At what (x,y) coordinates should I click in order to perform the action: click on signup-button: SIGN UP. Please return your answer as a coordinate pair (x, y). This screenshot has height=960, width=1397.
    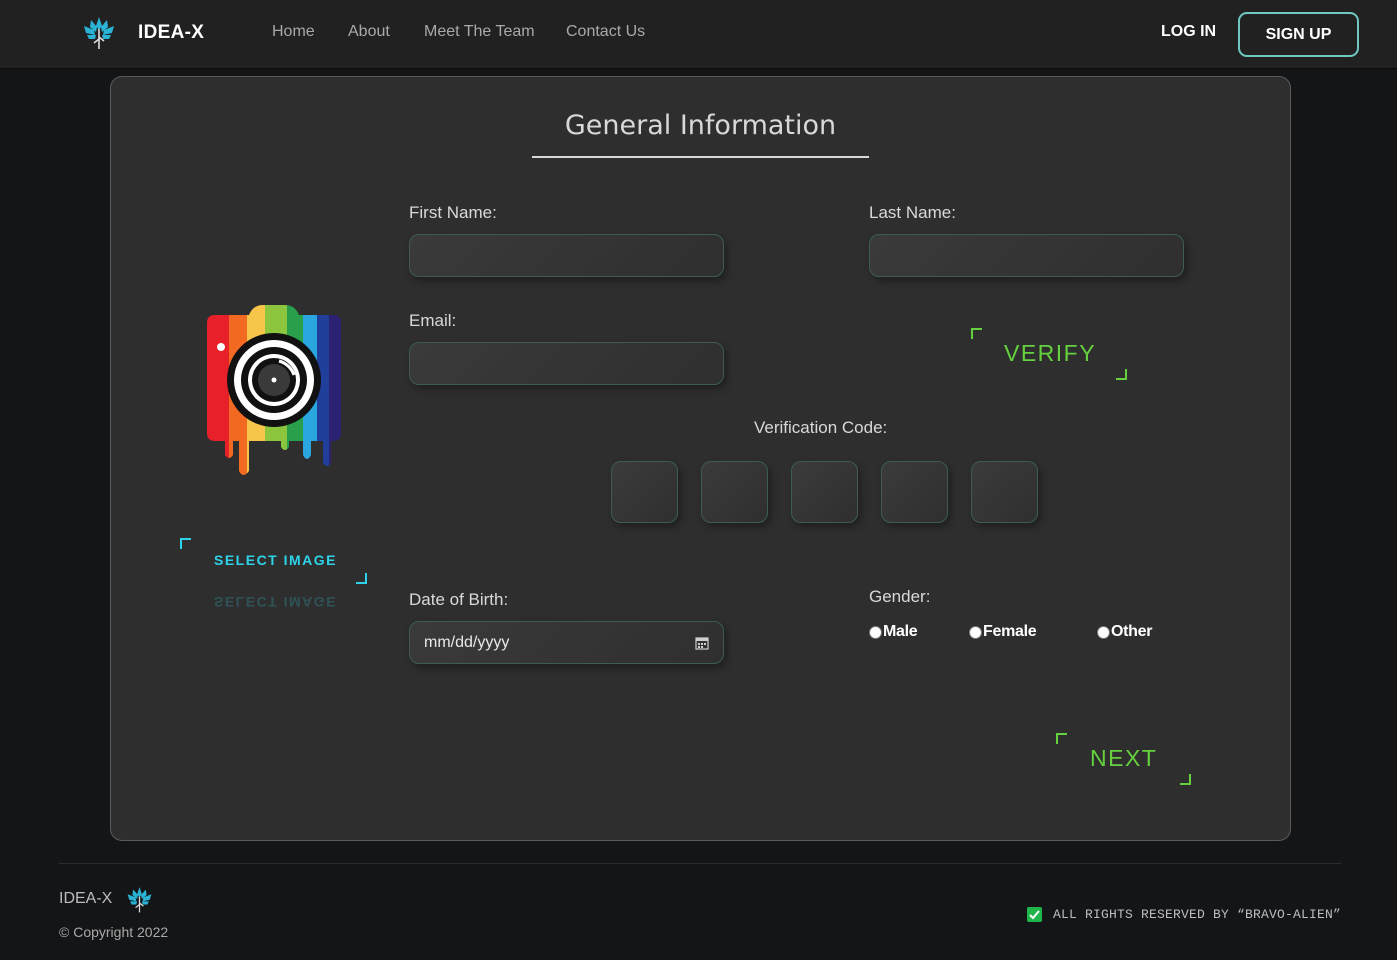
    Looking at the image, I should click on (1298, 34).